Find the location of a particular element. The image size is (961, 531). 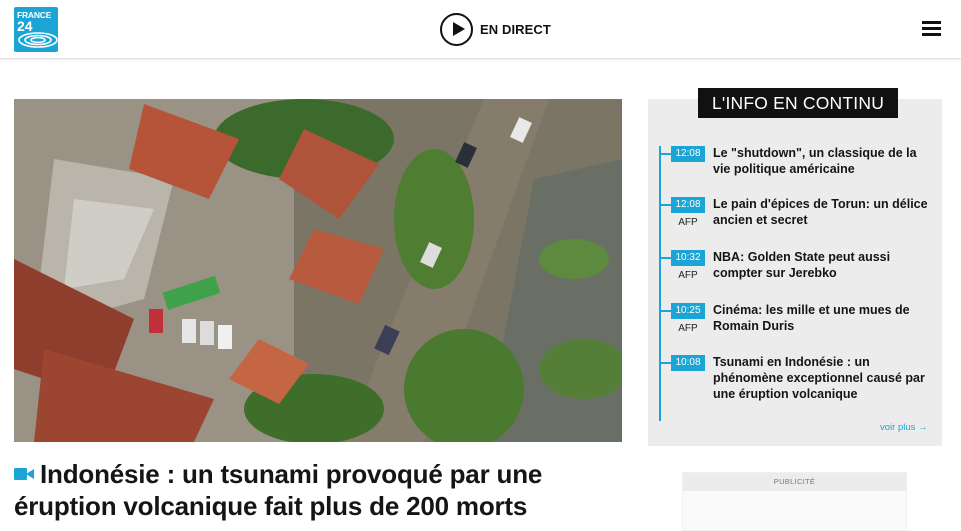

news-time: 10:25 is located at coordinates (688, 311).